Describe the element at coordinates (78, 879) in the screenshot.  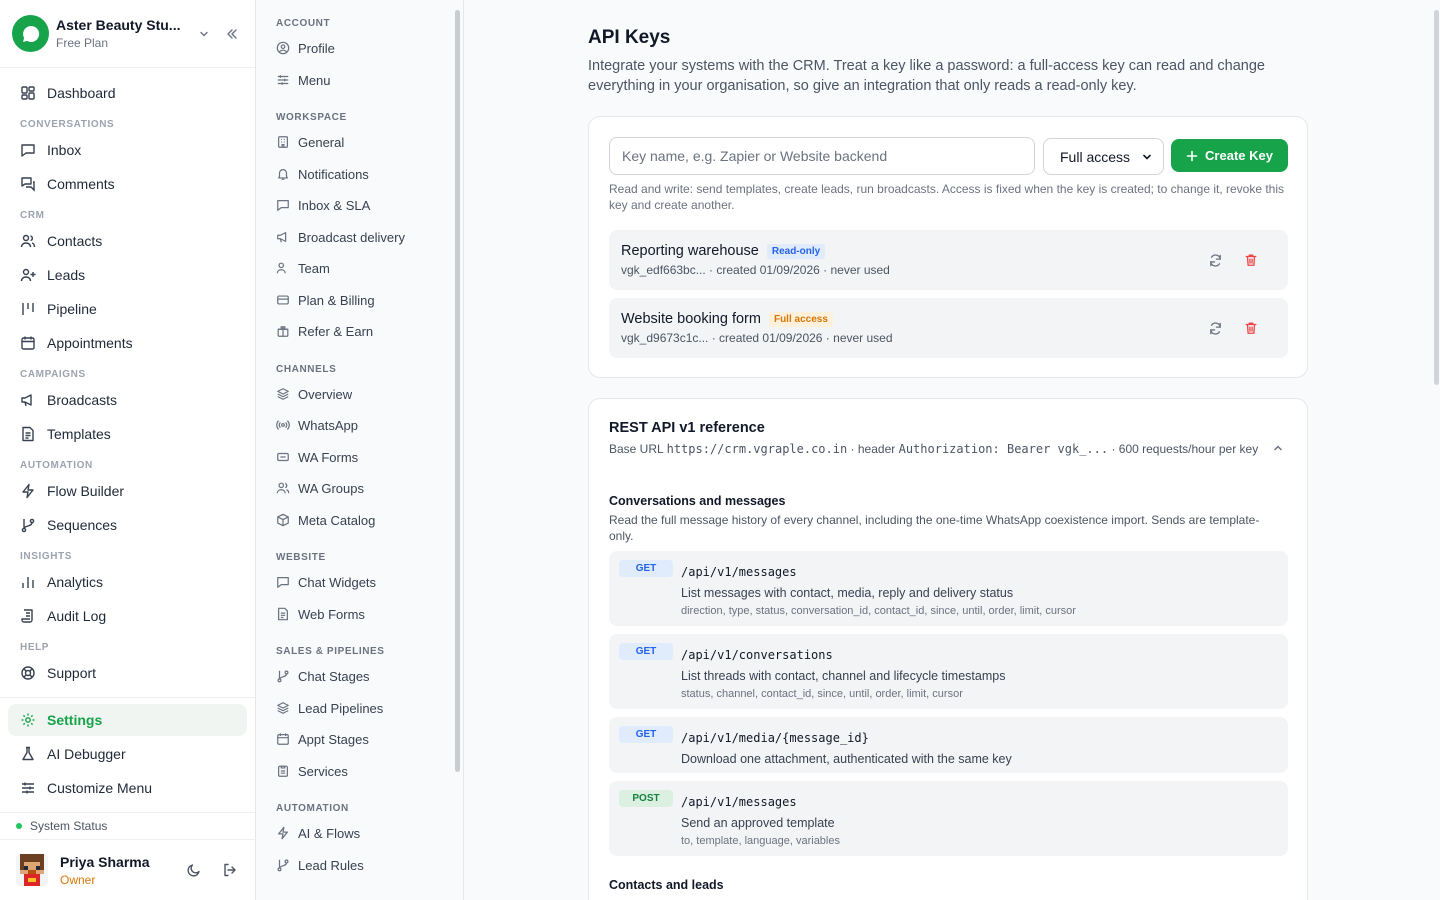
I see `user-role: Owner` at that location.